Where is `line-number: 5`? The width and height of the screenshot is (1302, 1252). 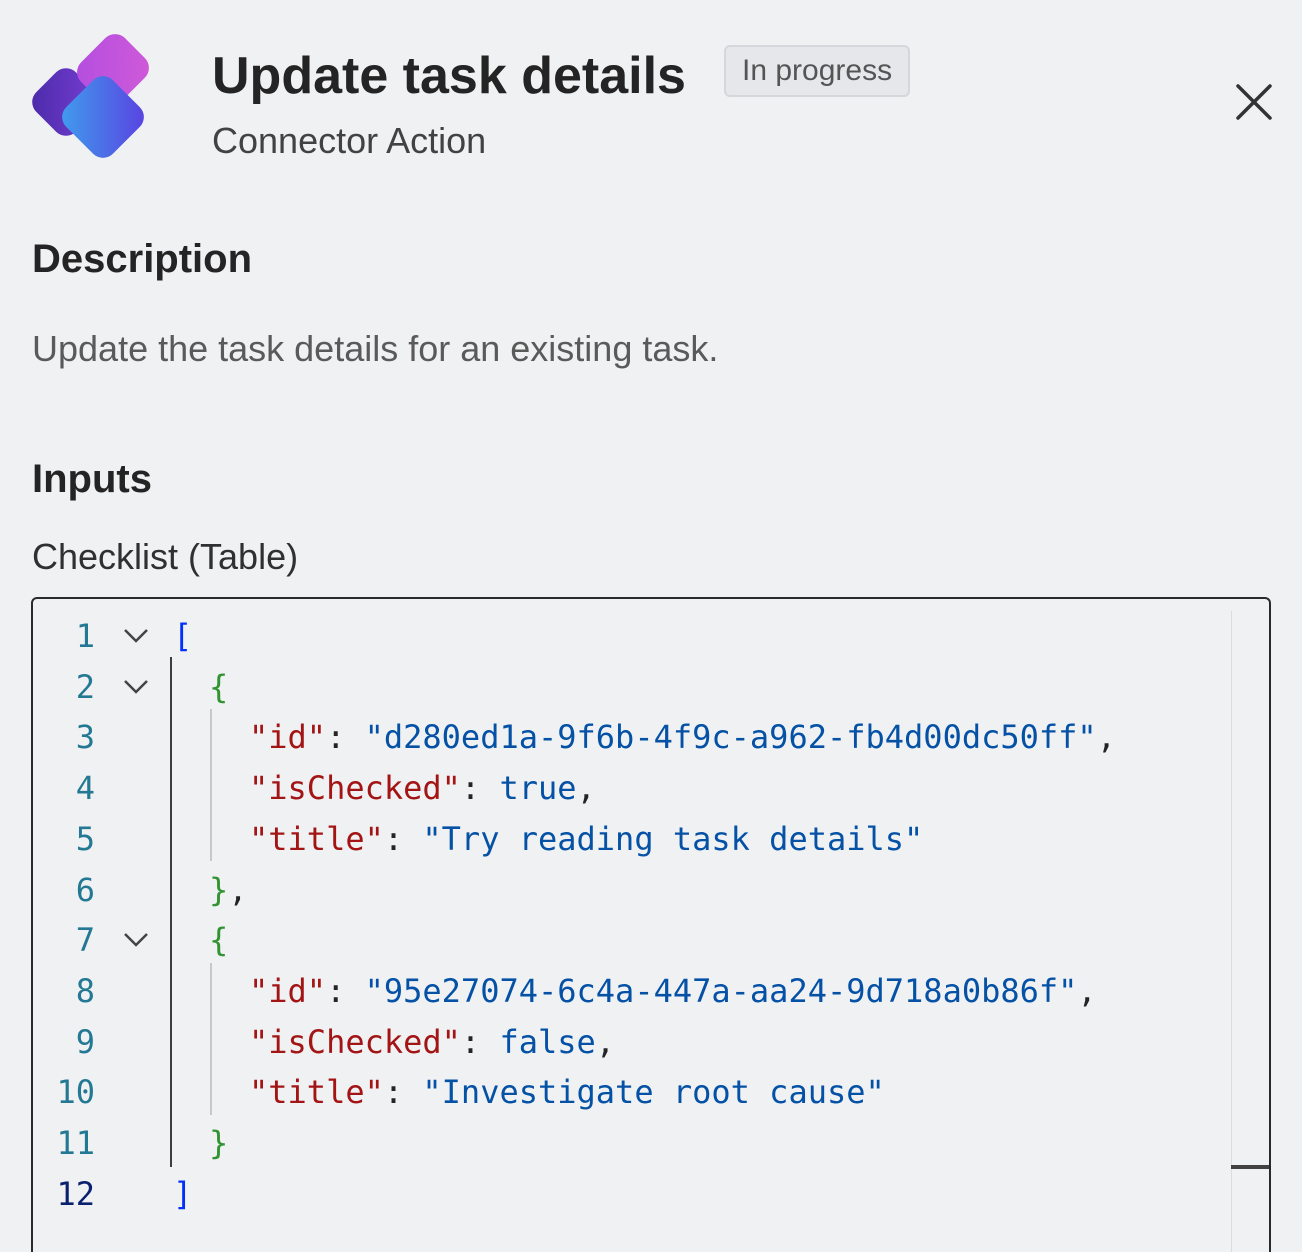 line-number: 5 is located at coordinates (85, 838).